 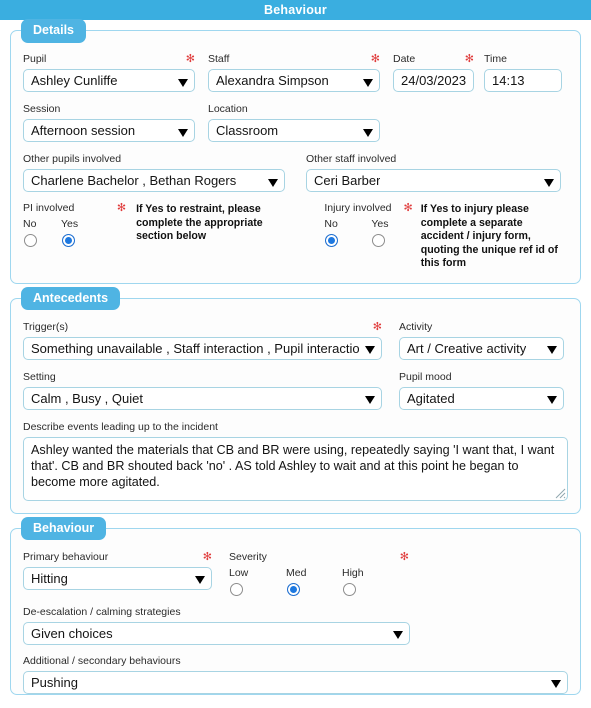 I want to click on location-select: Classroom, so click(x=294, y=130).